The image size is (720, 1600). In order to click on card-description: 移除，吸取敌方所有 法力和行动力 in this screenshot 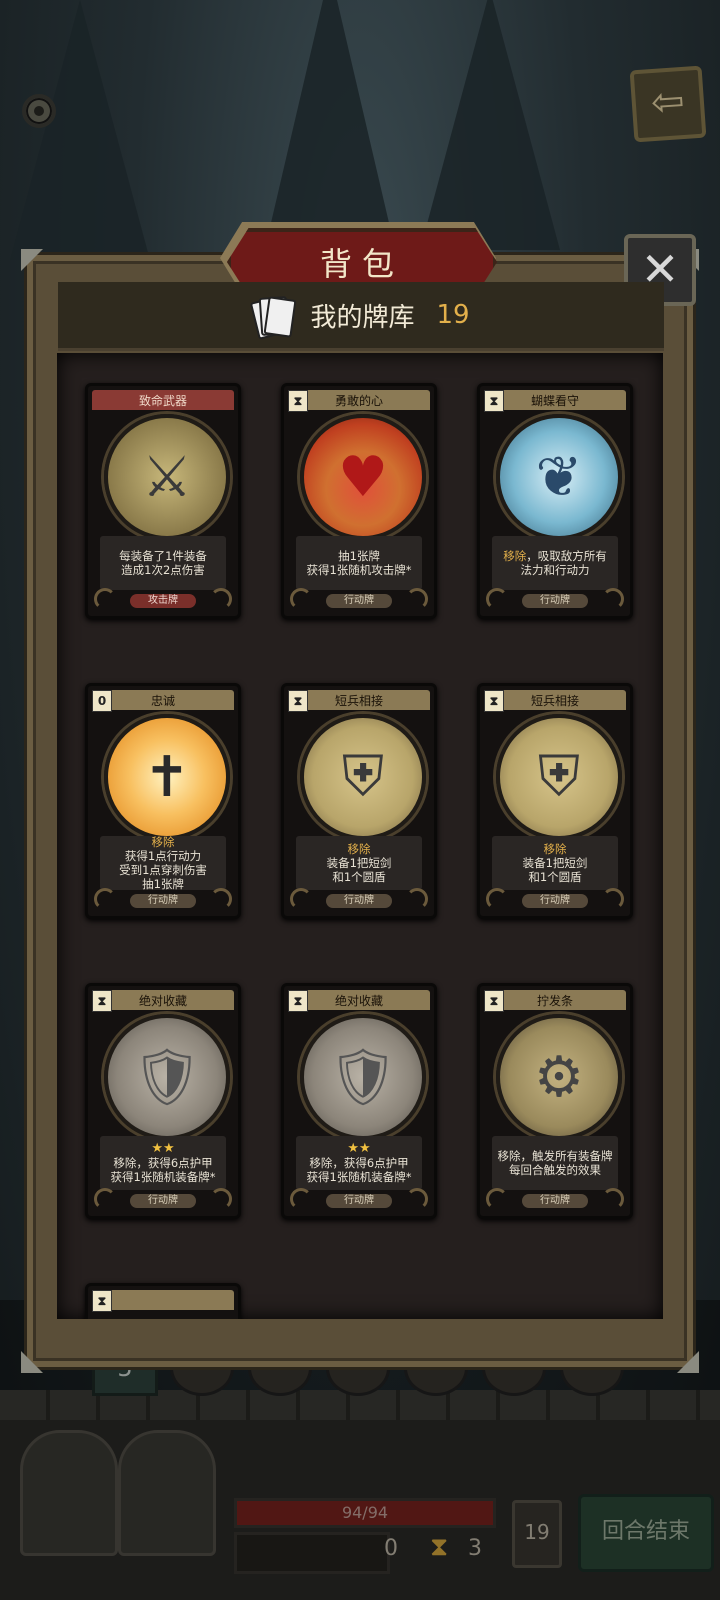, I will do `click(555, 563)`.